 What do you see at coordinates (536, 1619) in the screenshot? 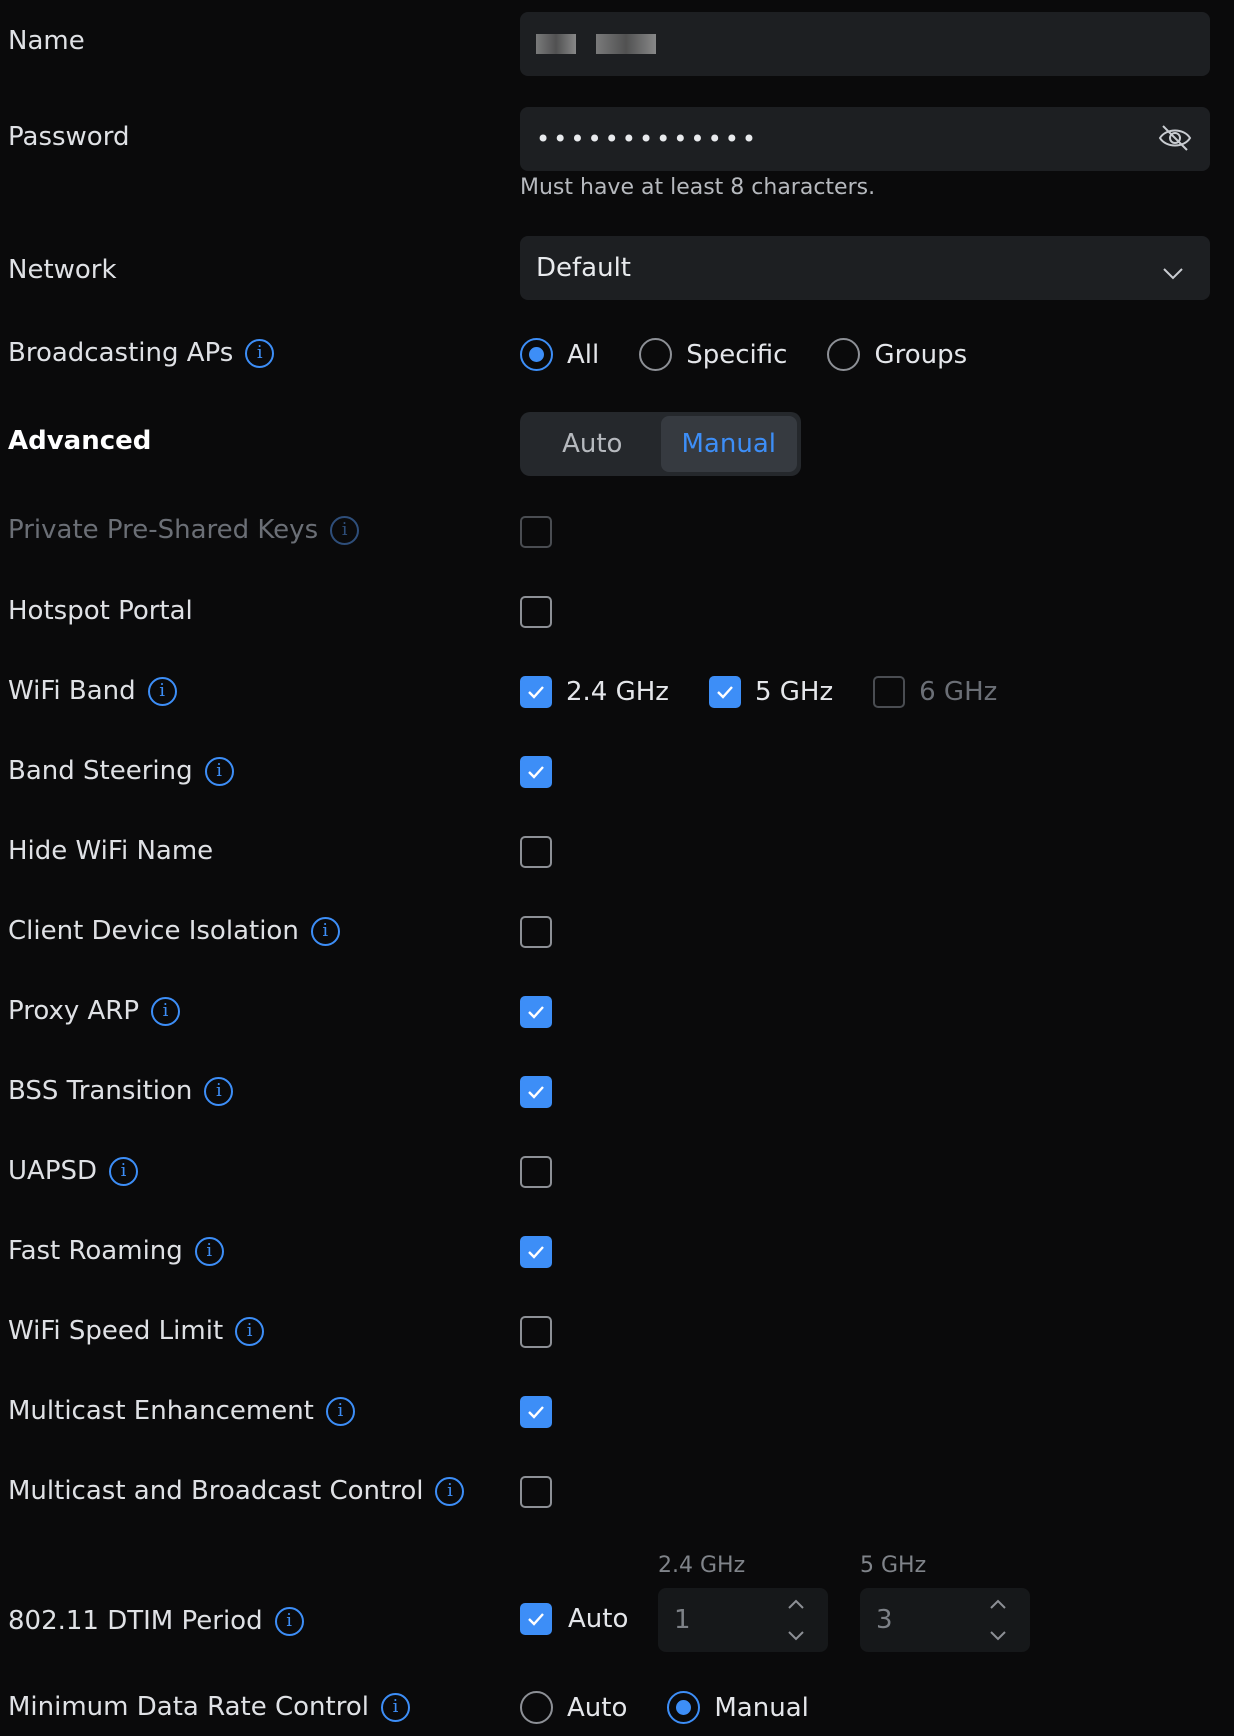
I see `dtim-auto-checkbox` at bounding box center [536, 1619].